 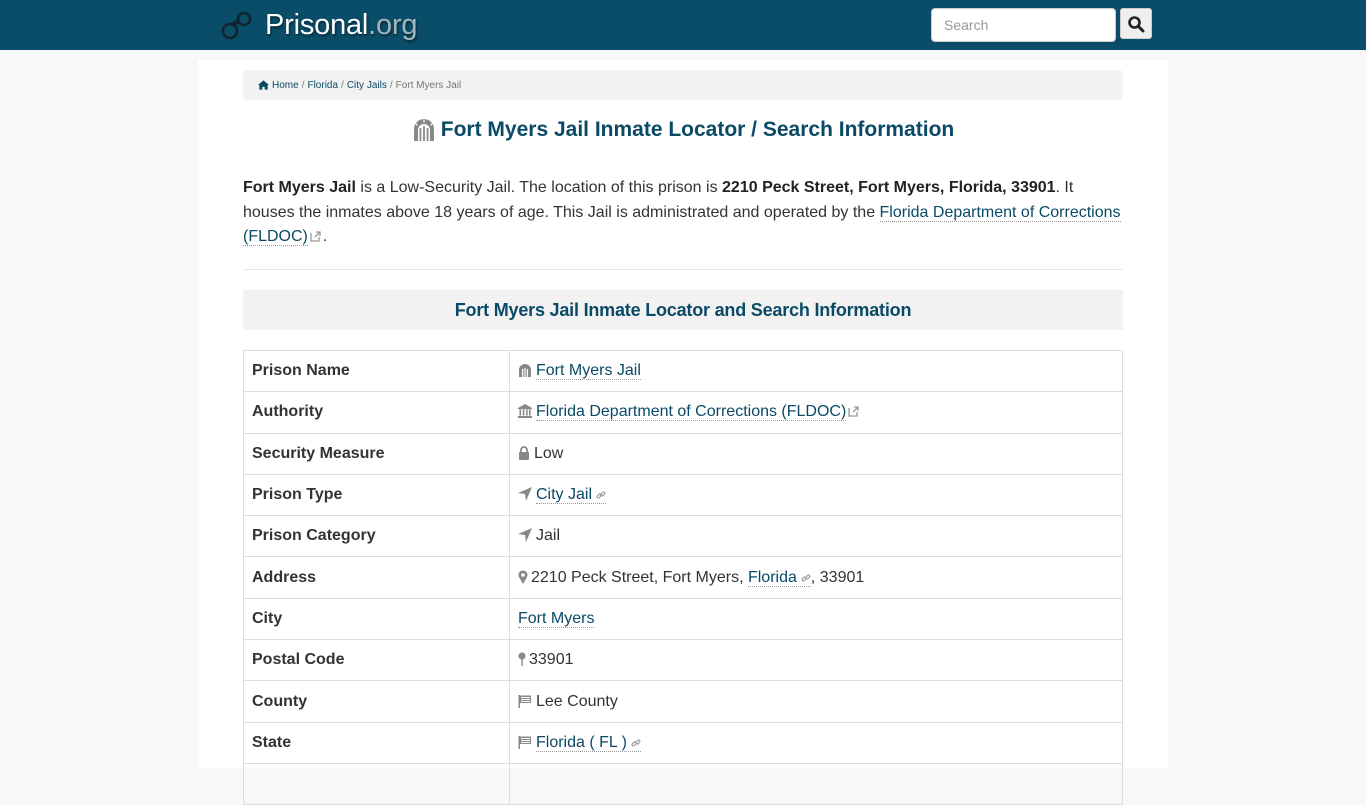 I want to click on brand-logo-link: Prisonal.org, so click(x=319, y=25).